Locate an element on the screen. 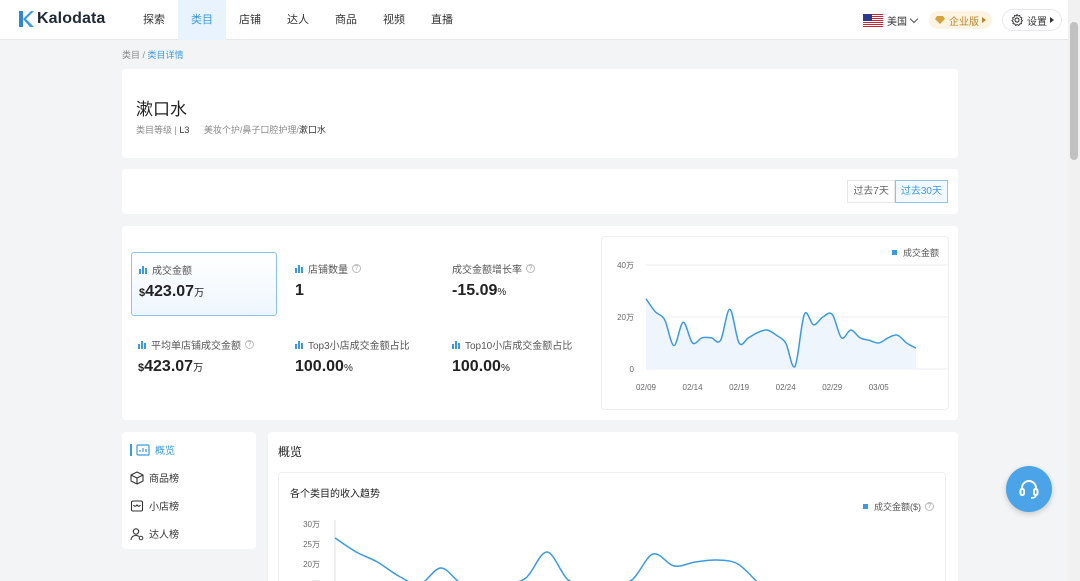  revenue-trend-title: 各个类目的收入趋势 is located at coordinates (335, 494).